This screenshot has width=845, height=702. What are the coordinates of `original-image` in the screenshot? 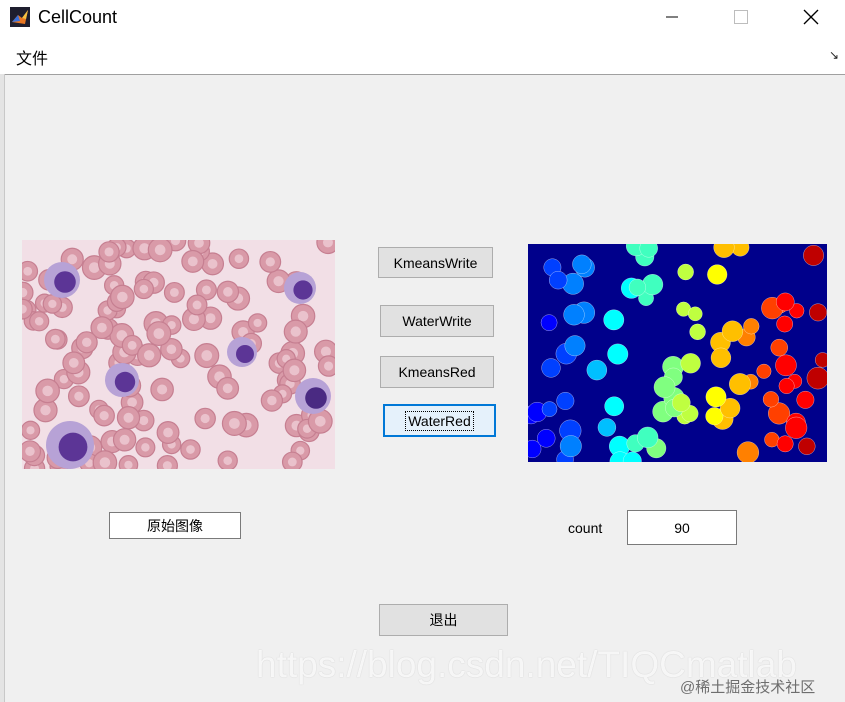 It's located at (178, 354).